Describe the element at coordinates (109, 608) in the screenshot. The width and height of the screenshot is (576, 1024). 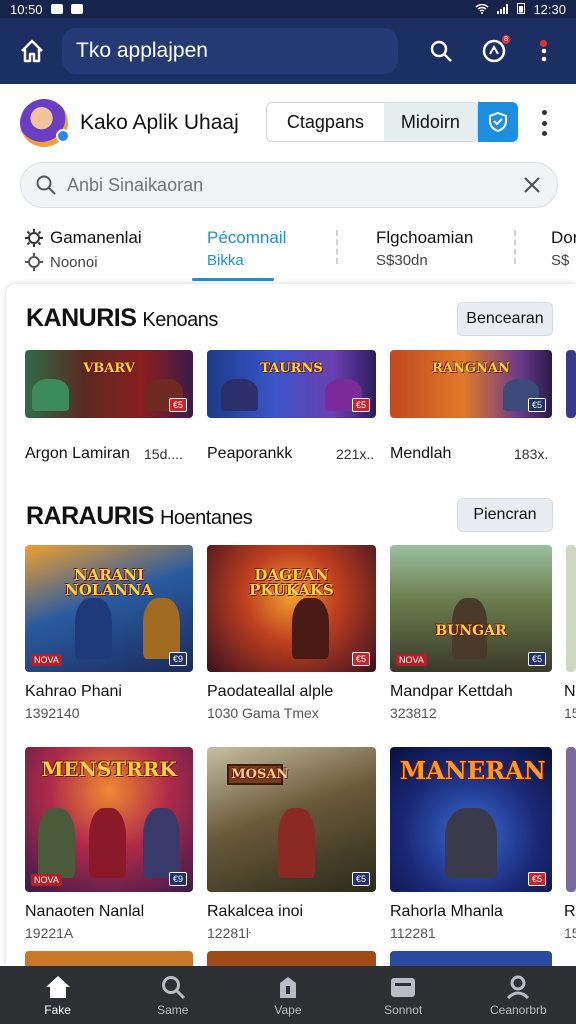
I see `game-card-thumbnail: NARANI NOLANNA NOVA €9` at that location.